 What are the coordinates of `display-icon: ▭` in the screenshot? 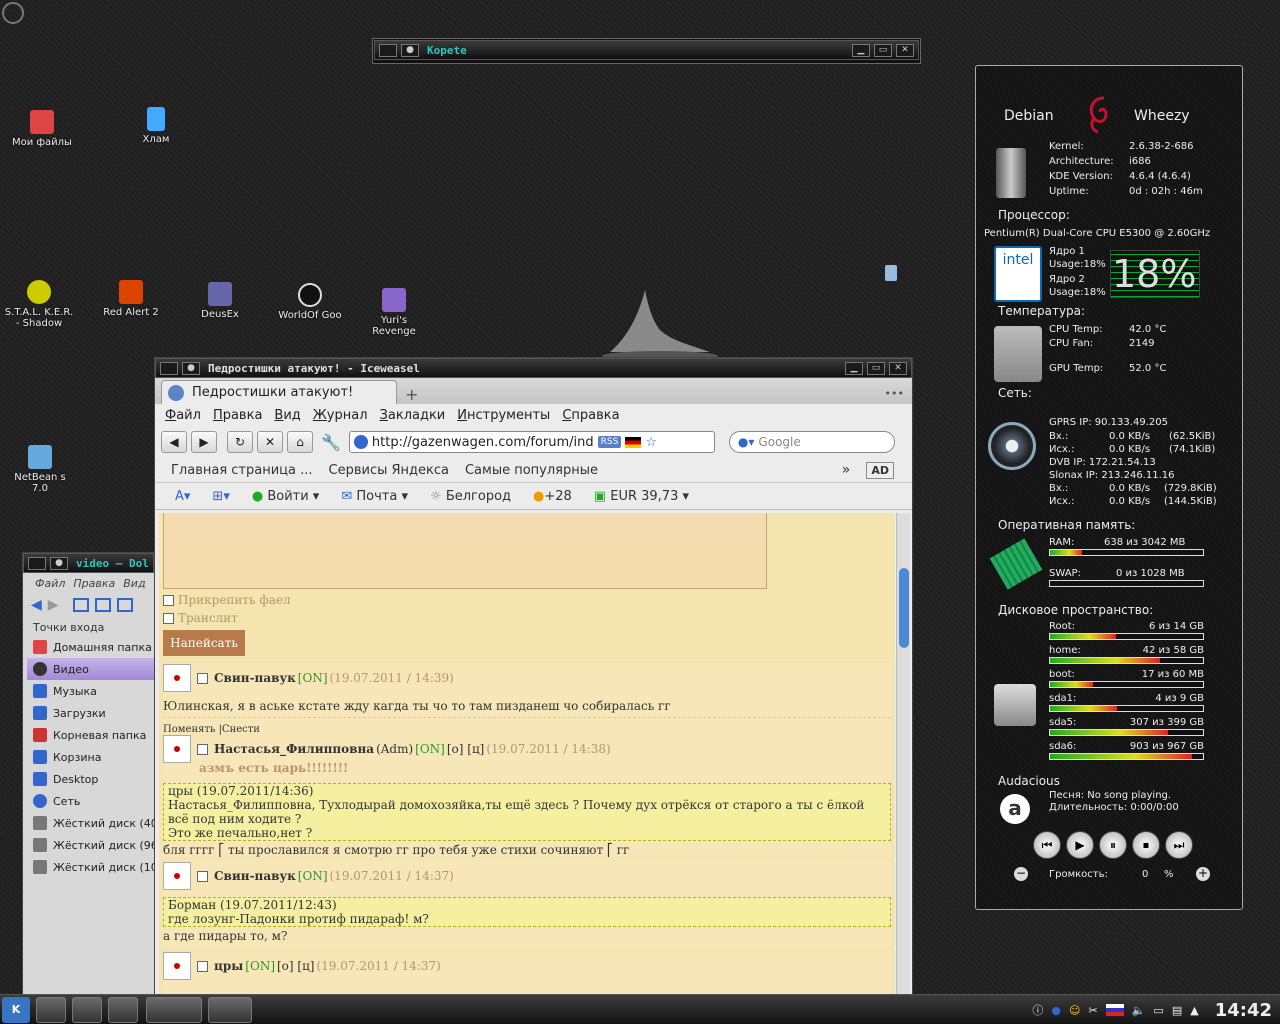 It's located at (1158, 1010).